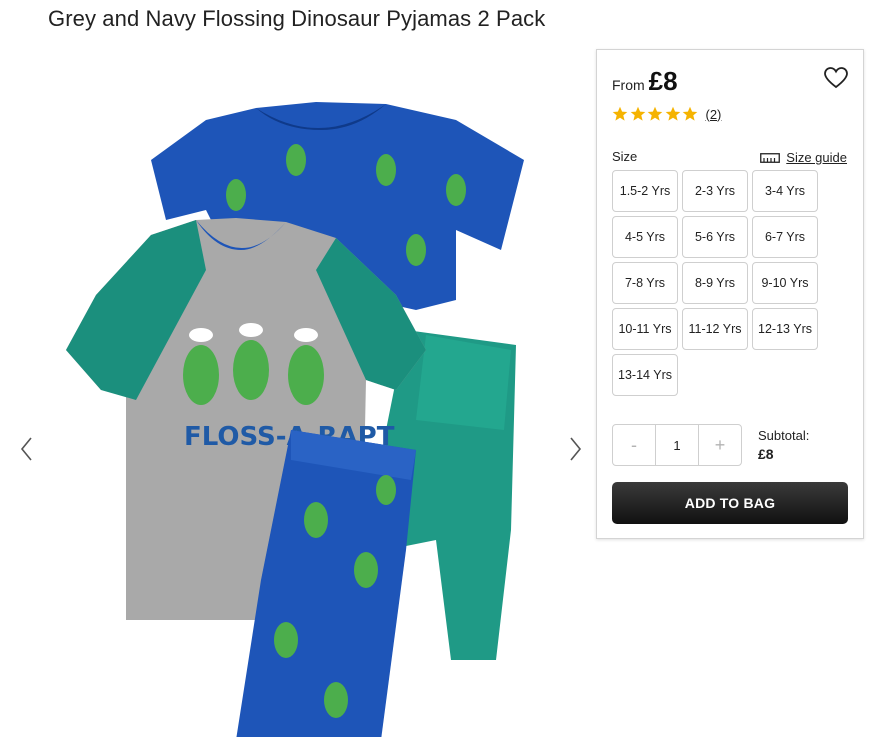 This screenshot has width=896, height=737. What do you see at coordinates (634, 445) in the screenshot?
I see `quantity-decrease-button: -` at bounding box center [634, 445].